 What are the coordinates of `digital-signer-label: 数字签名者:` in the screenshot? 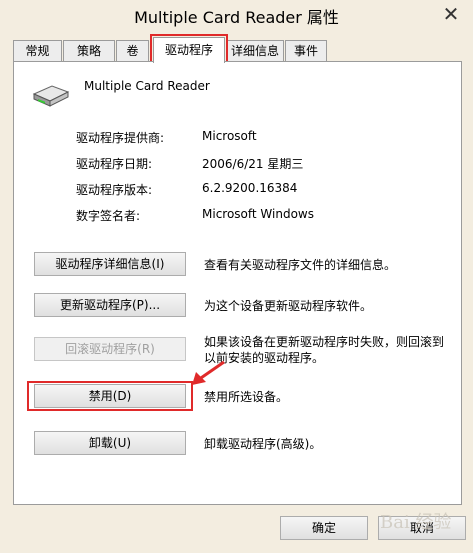 It's located at (108, 216).